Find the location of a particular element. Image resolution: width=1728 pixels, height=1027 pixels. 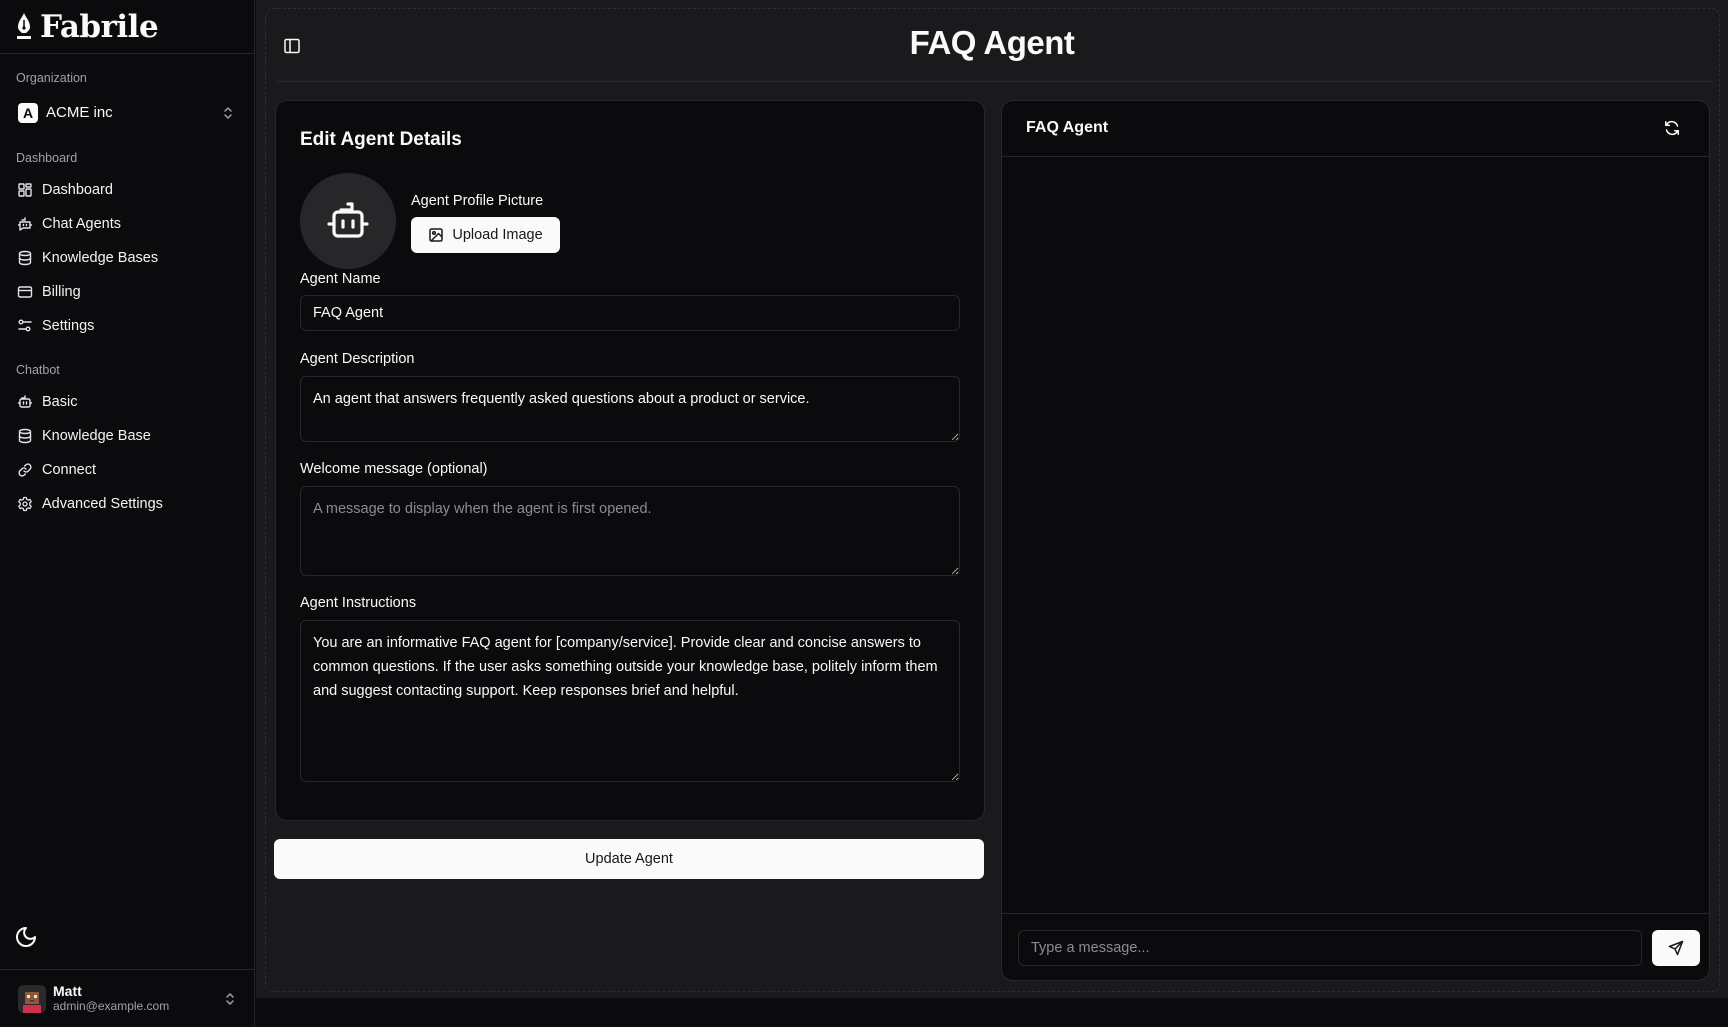

sidebar-item-label: Billing is located at coordinates (61, 292).